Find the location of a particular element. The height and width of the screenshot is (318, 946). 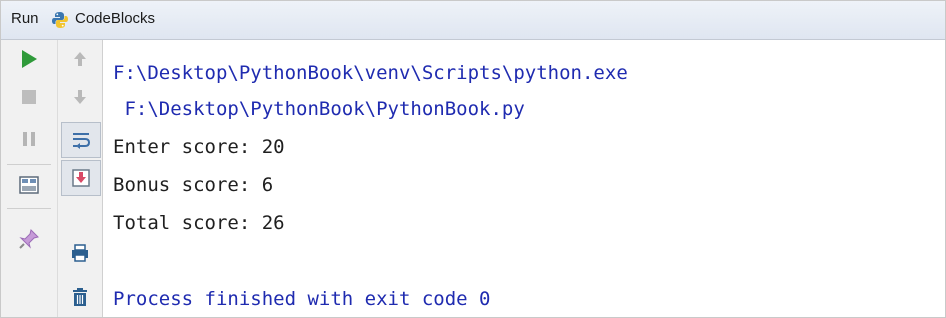

down-arrow-icon is located at coordinates (80, 97).